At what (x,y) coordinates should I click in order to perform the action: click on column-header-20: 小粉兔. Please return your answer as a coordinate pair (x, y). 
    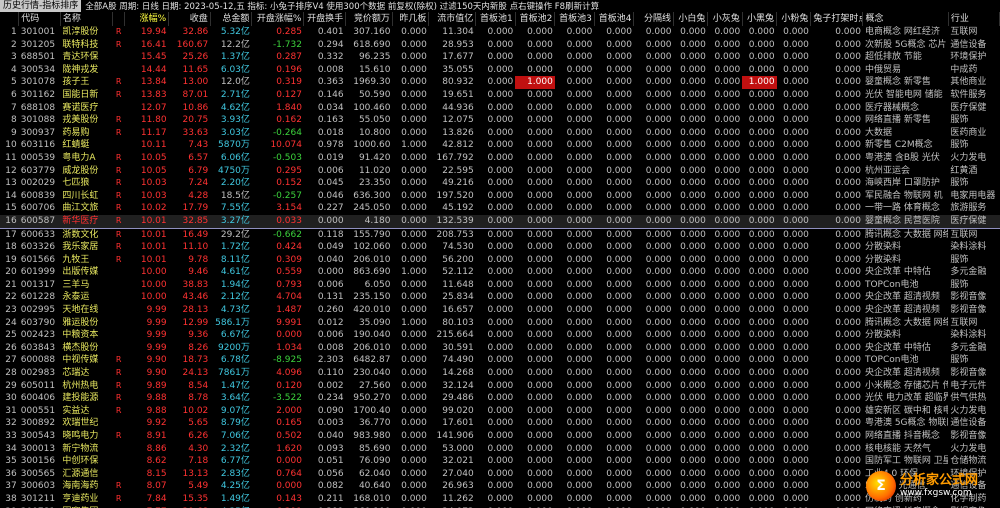
    Looking at the image, I should click on (794, 19).